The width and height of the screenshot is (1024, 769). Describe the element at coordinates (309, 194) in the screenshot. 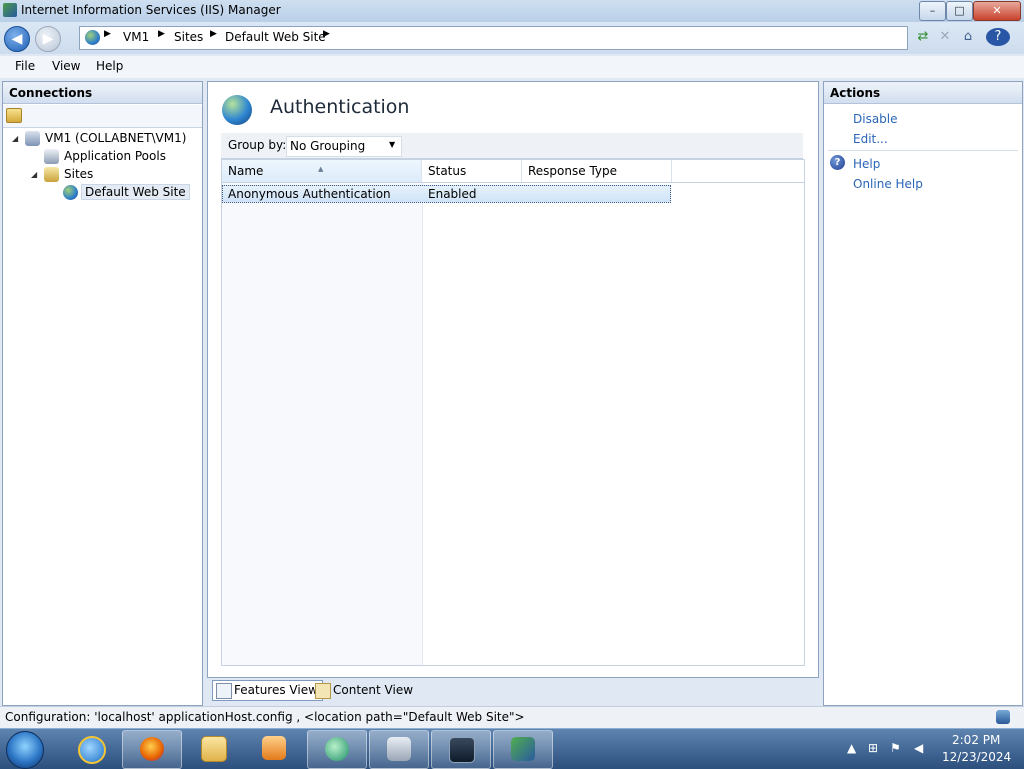

I see `cell-name: Anonymous Authentication` at that location.